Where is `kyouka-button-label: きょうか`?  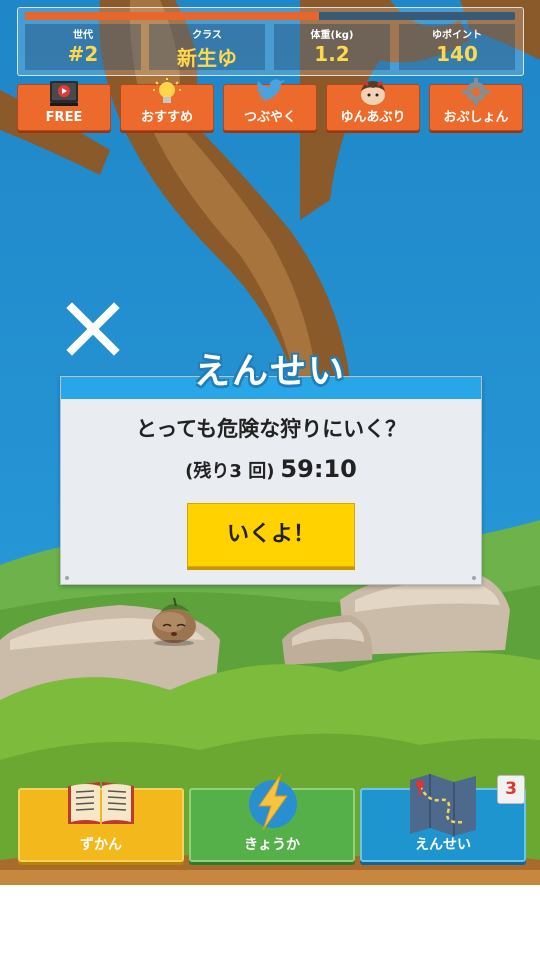 kyouka-button-label: きょうか is located at coordinates (272, 845).